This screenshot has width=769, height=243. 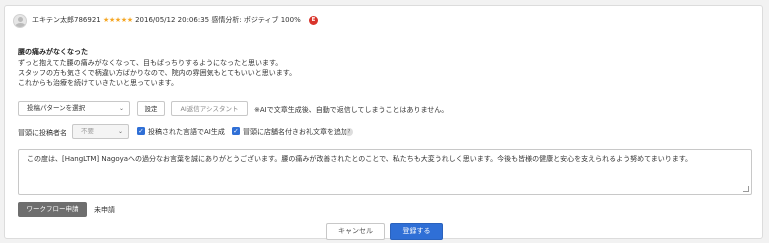 I want to click on submit-button: 登録する, so click(x=416, y=231).